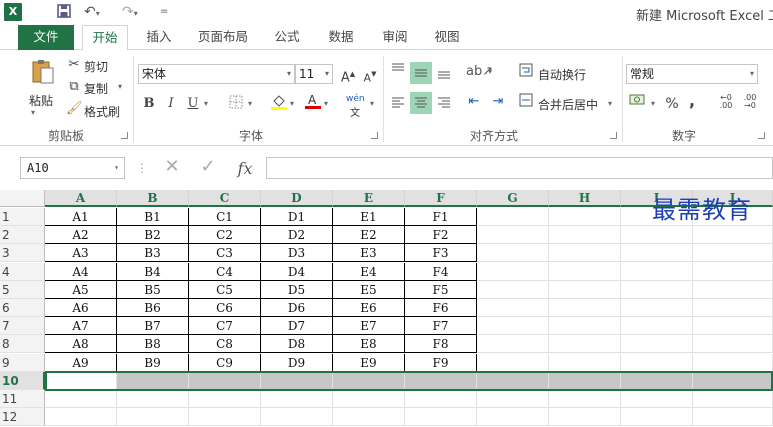 This screenshot has height=427, width=773. Describe the element at coordinates (81, 271) in the screenshot. I see `table-cell: A4` at that location.